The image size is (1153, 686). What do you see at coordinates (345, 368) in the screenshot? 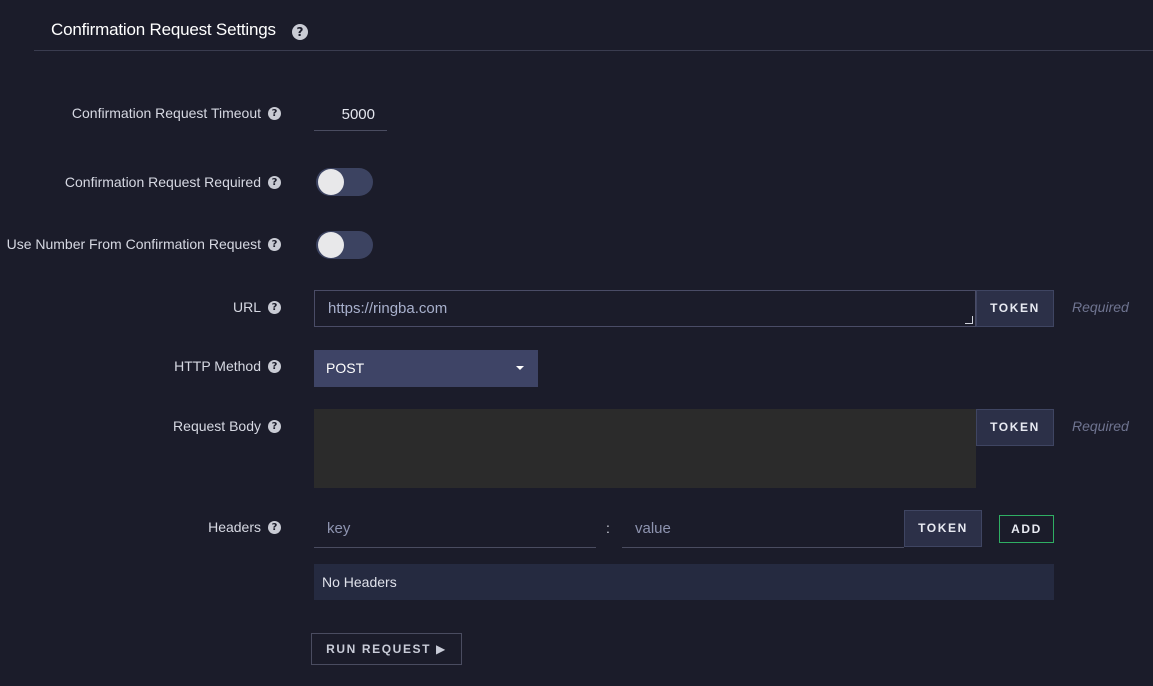
I see `http-method-value: POST` at bounding box center [345, 368].